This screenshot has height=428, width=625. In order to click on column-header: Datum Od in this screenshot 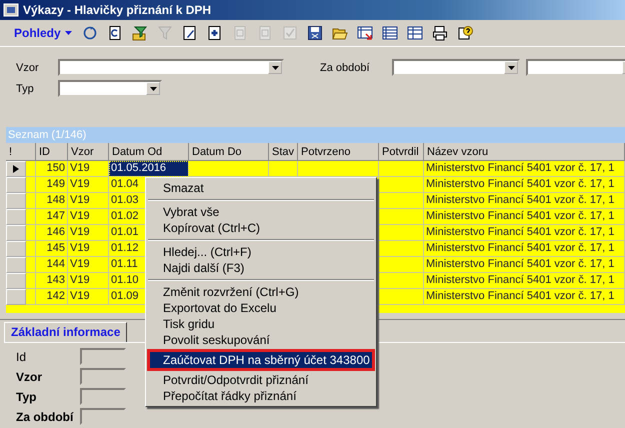, I will do `click(149, 152)`.